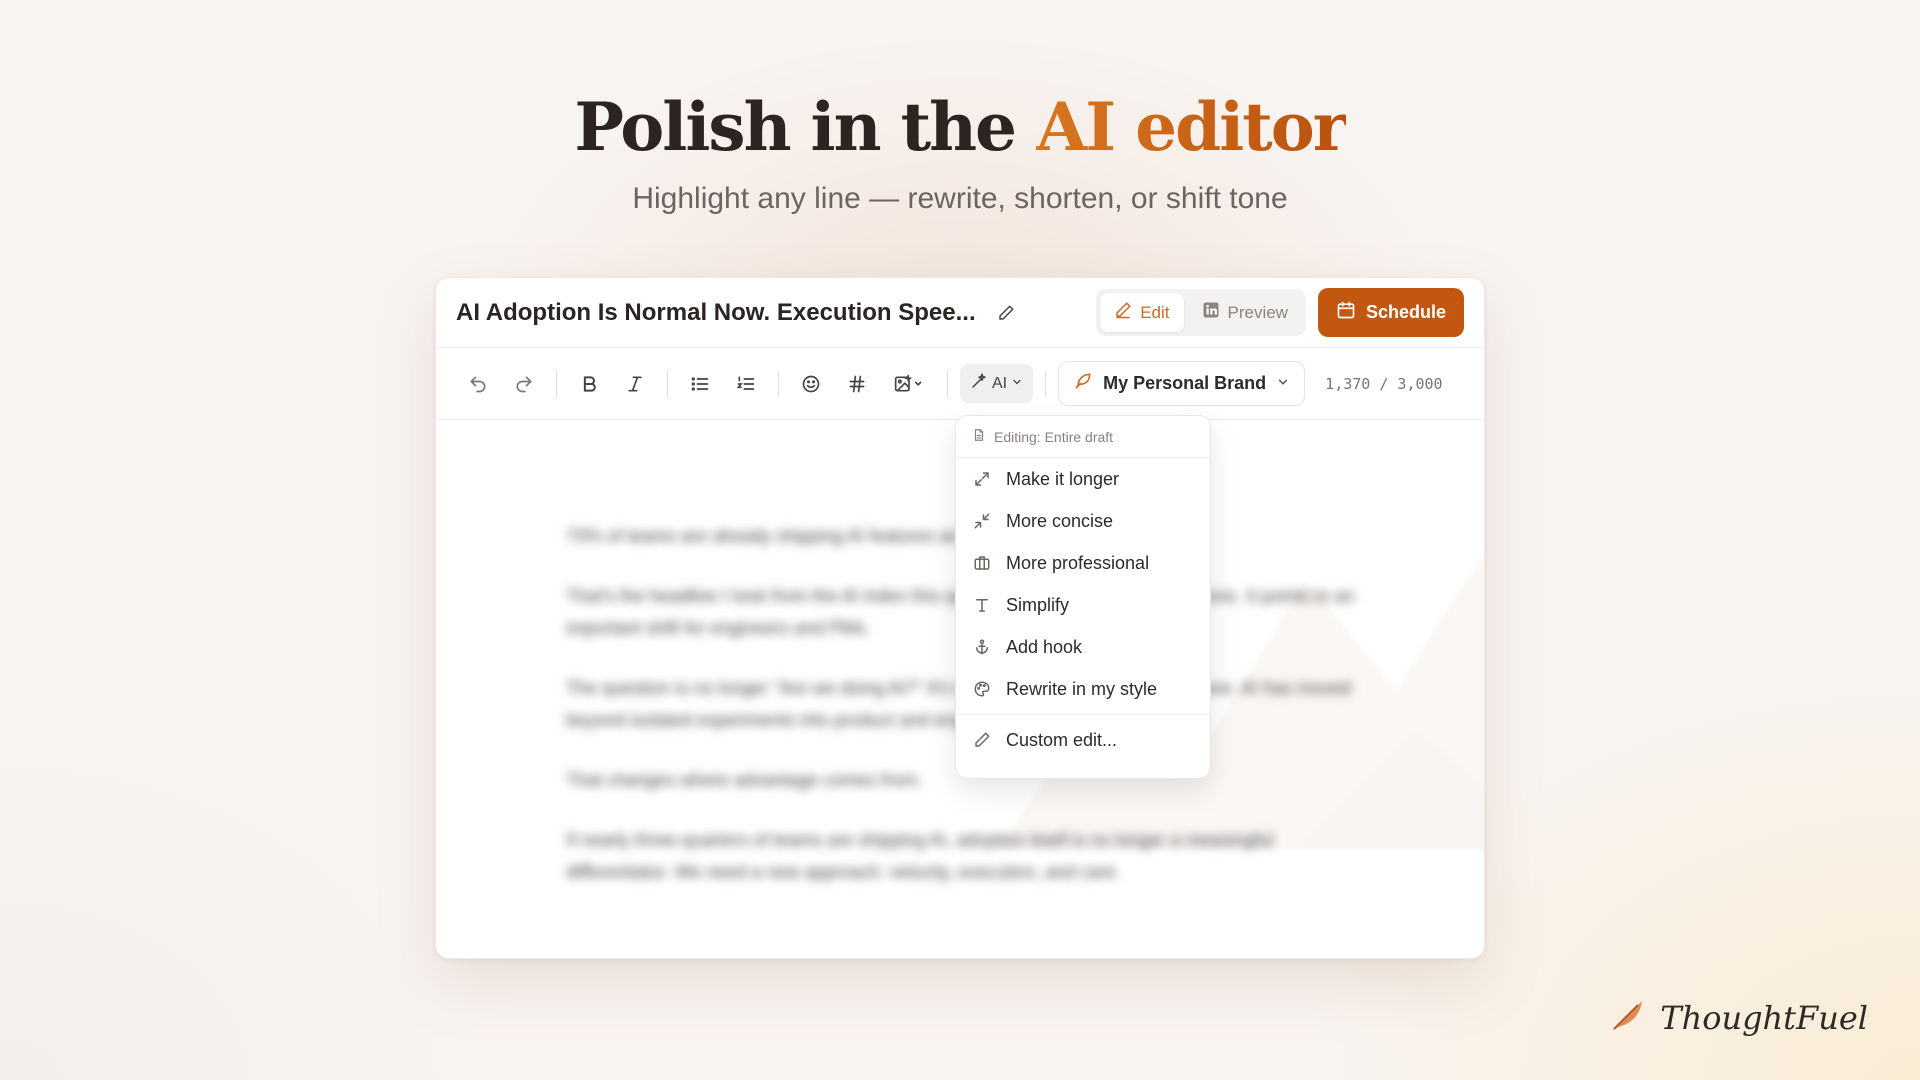  What do you see at coordinates (1405, 312) in the screenshot?
I see `schedule-label: Schedule` at bounding box center [1405, 312].